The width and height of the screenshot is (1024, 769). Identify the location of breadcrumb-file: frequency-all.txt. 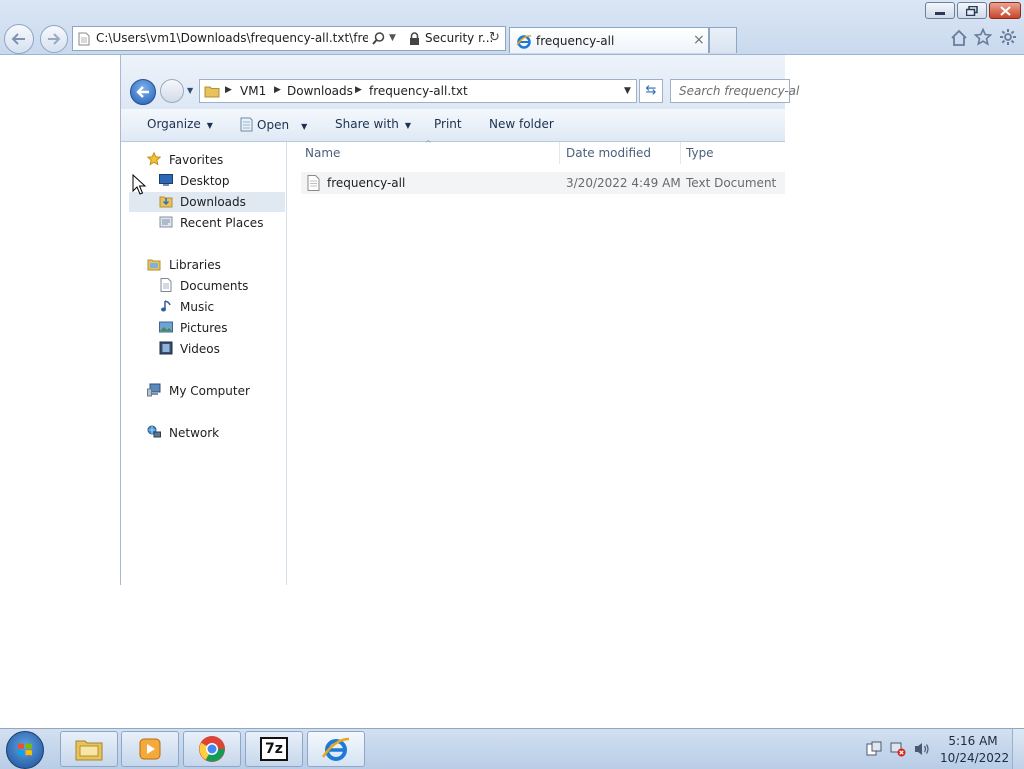
(418, 91).